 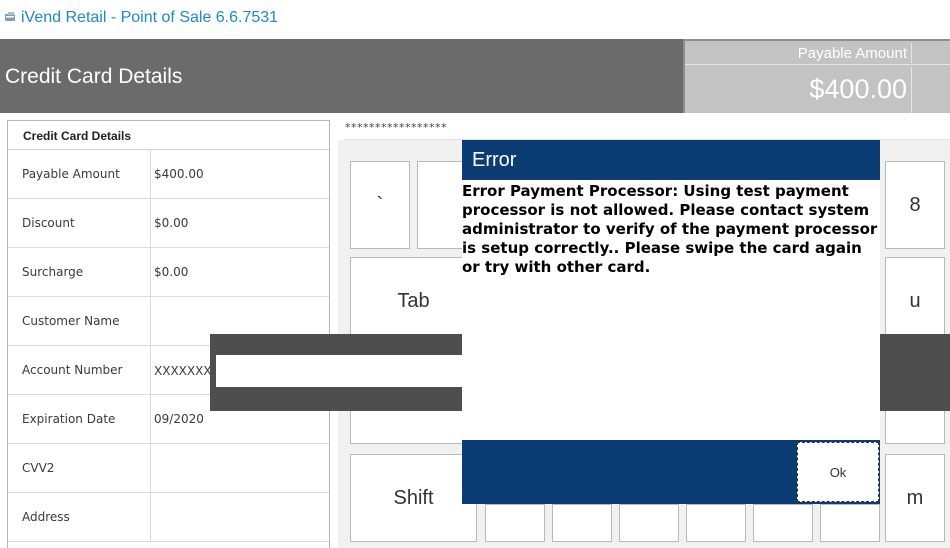 I want to click on detail-row-cvv2: CVV2, so click(x=168, y=468).